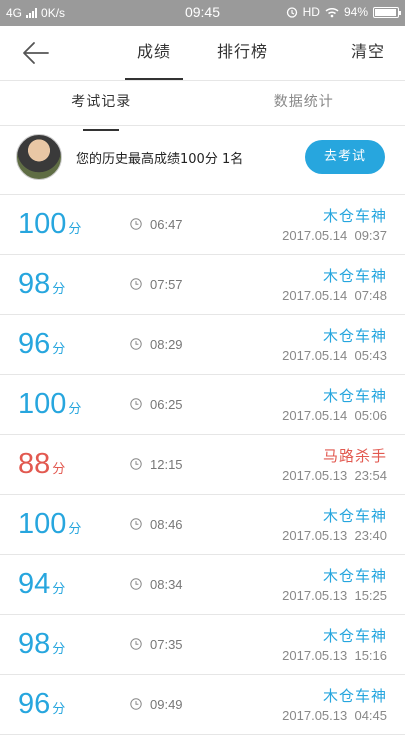 This screenshot has height=735, width=405. I want to click on top-header: 成绩 排行榜 清空, so click(202, 53).